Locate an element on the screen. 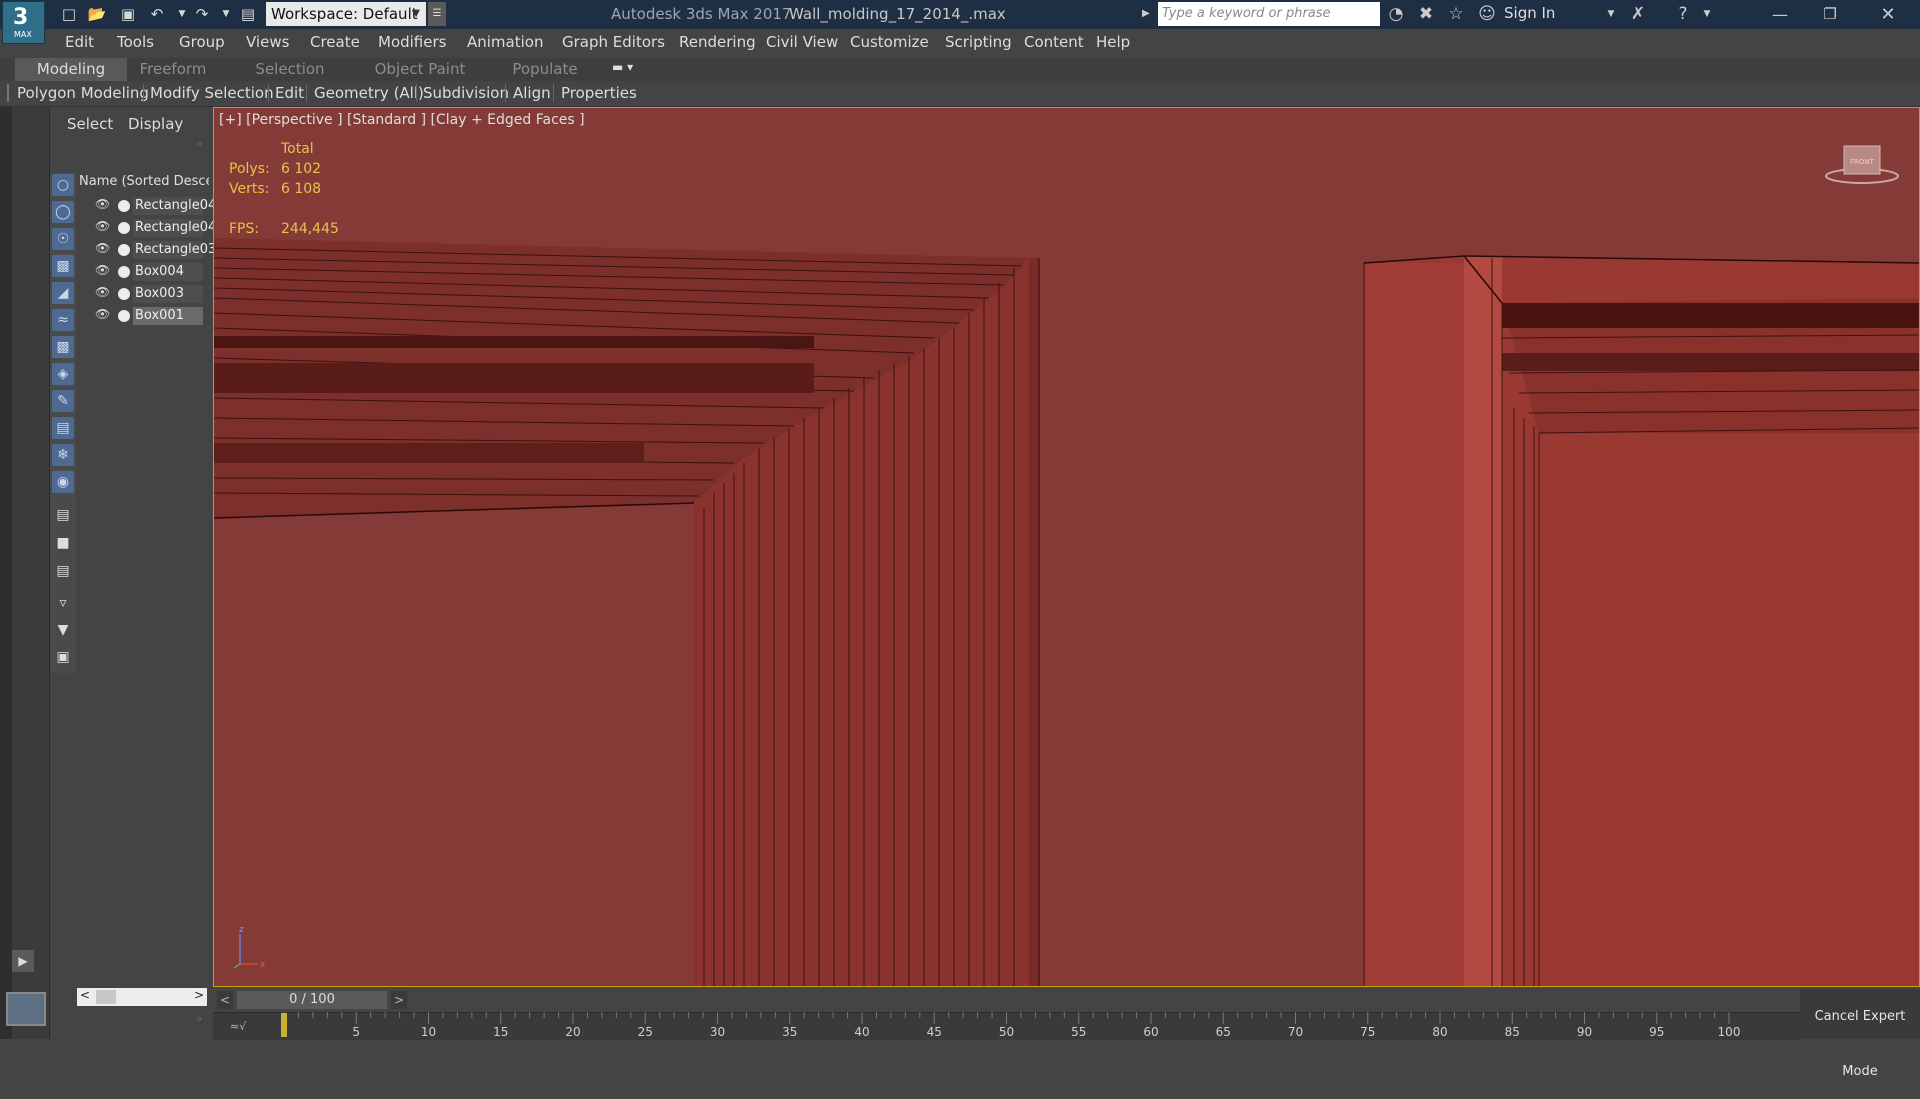 This screenshot has height=1099, width=1920. menu-civil-view: Civil View is located at coordinates (802, 42).